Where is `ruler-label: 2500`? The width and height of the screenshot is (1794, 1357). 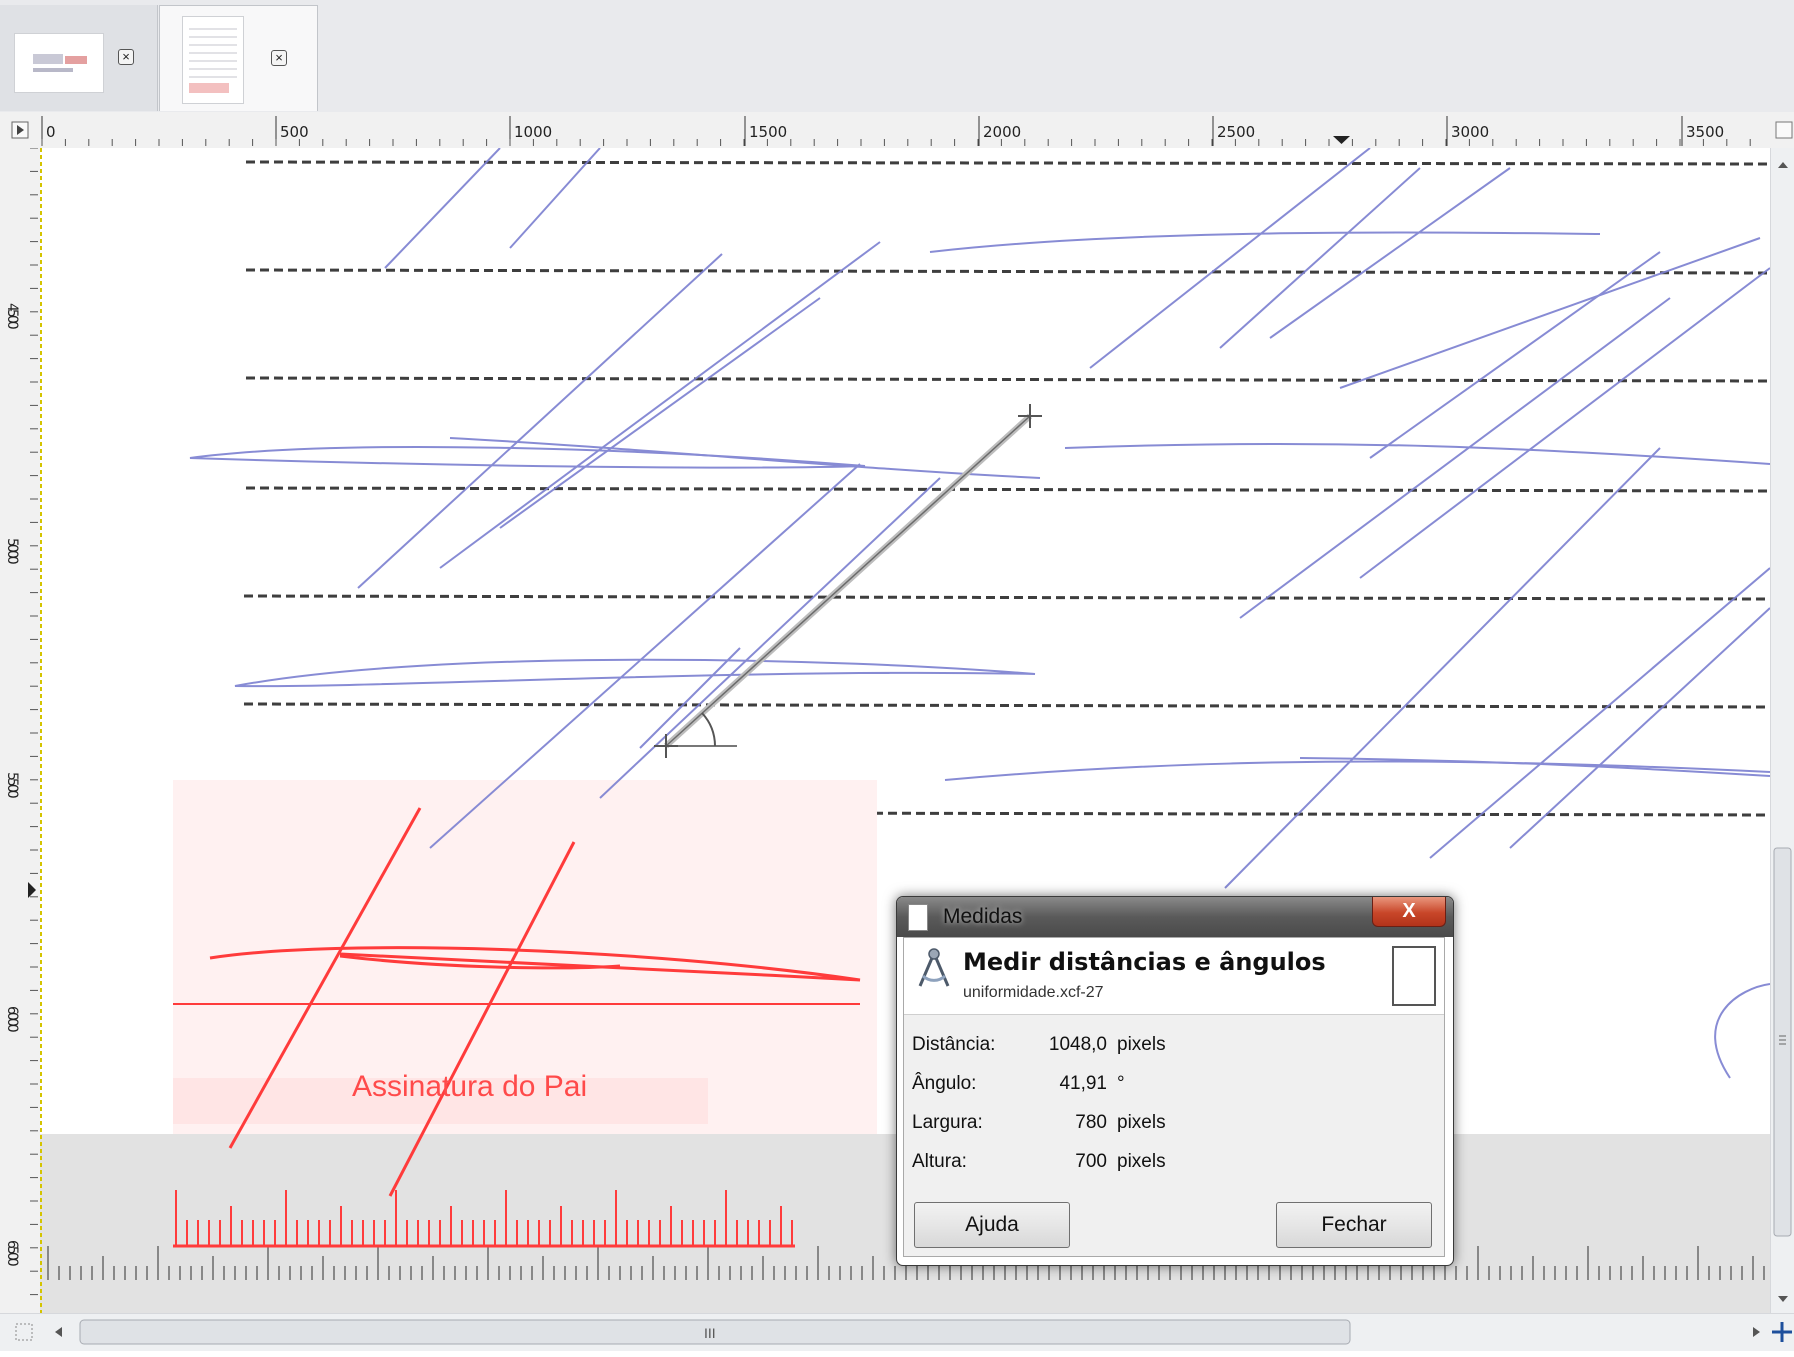 ruler-label: 2500 is located at coordinates (1236, 132).